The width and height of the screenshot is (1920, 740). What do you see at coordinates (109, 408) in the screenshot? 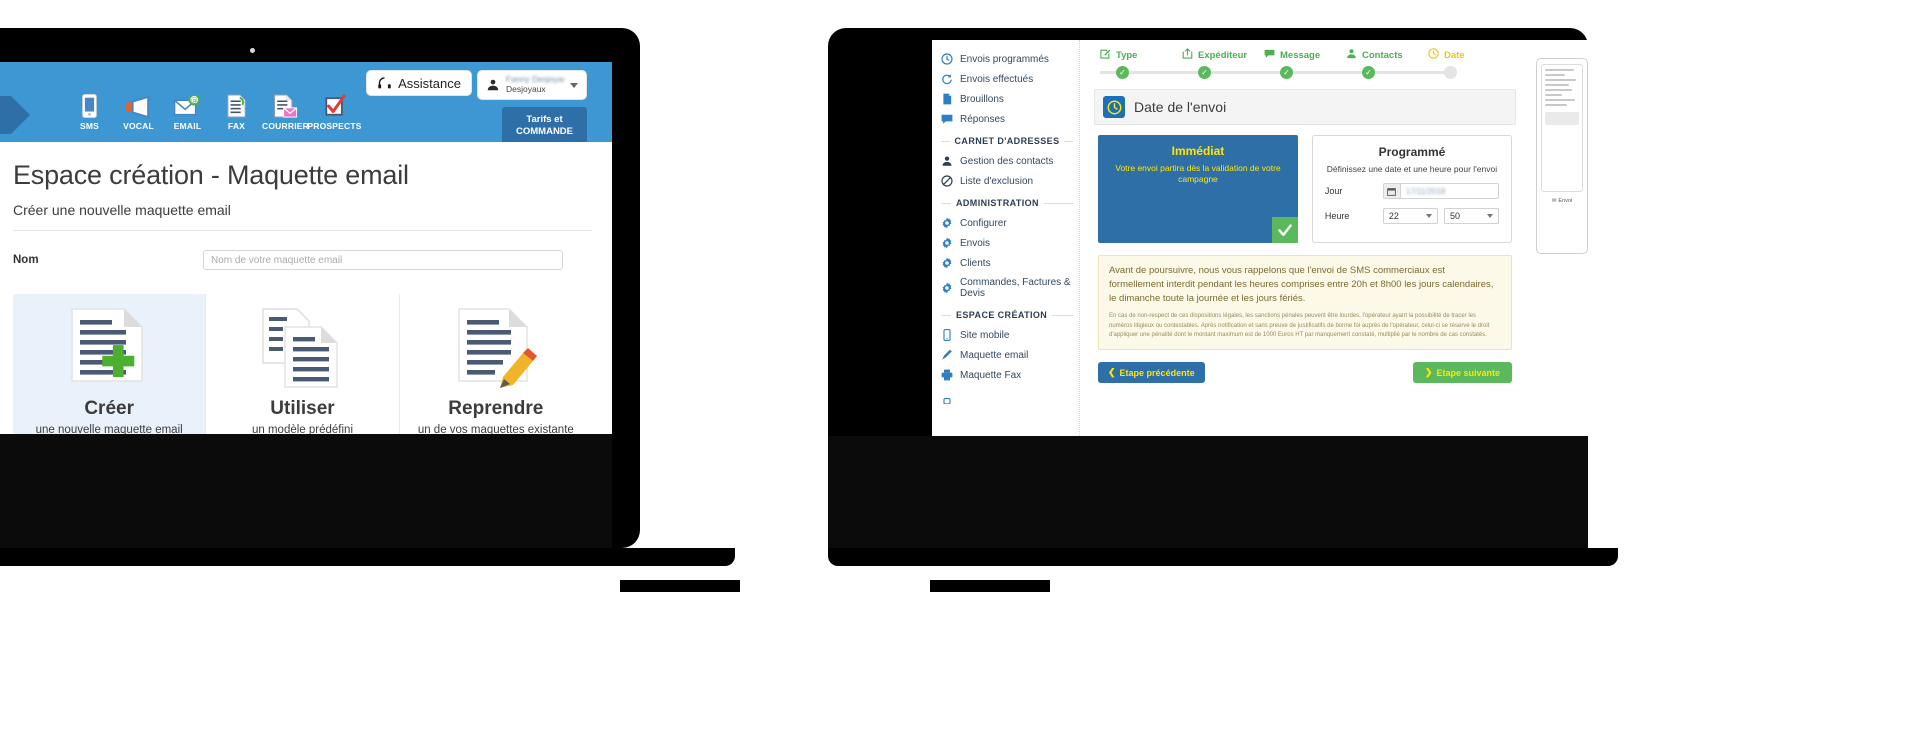
I see `card-creer-title: Créer` at bounding box center [109, 408].